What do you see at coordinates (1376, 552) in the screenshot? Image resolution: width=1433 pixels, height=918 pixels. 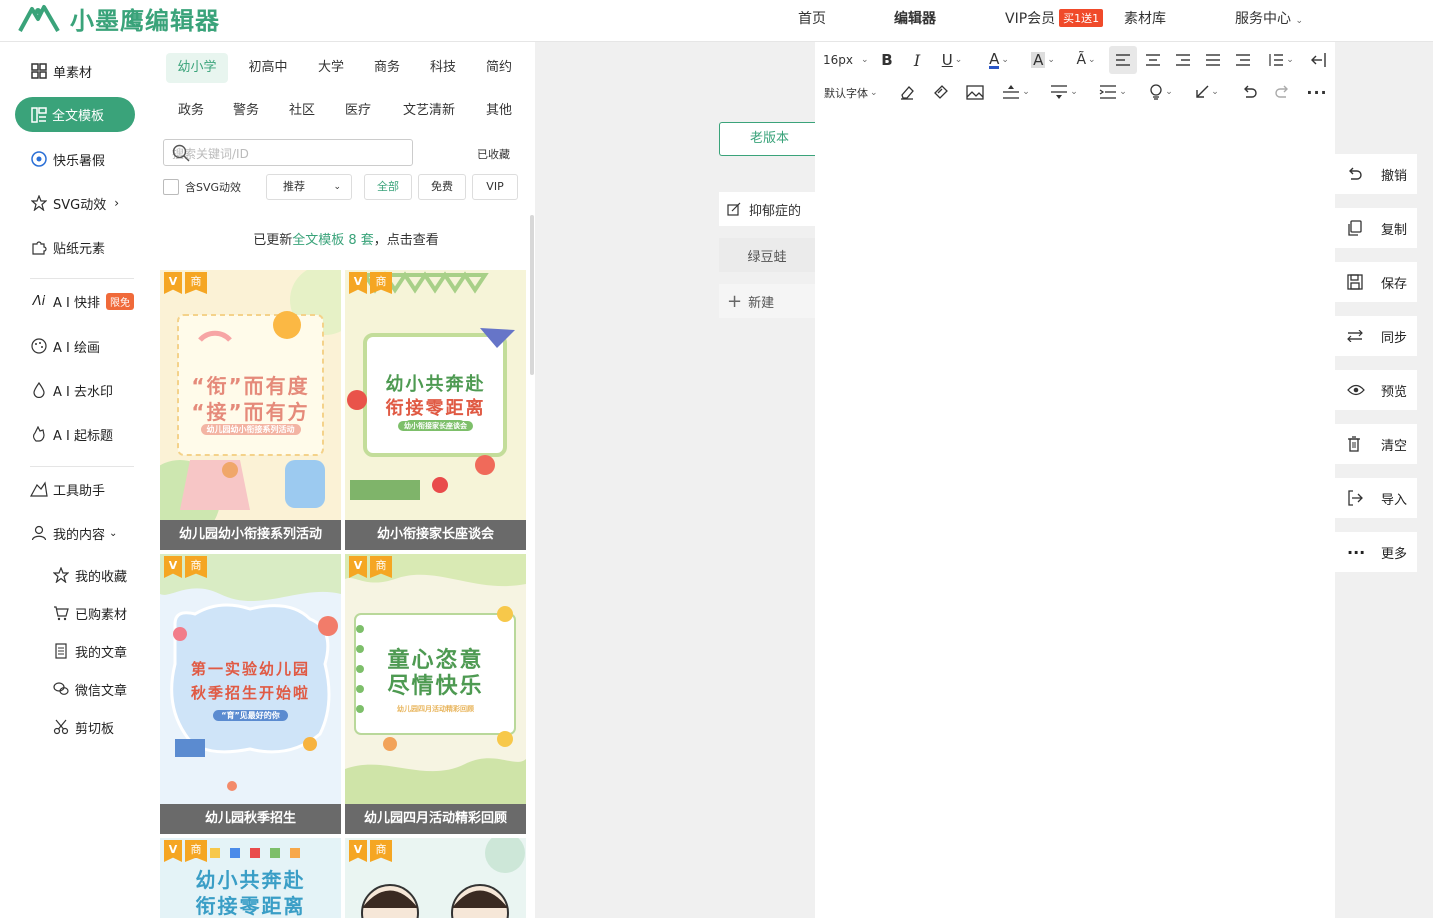 I see `more-button: ··· 更多` at bounding box center [1376, 552].